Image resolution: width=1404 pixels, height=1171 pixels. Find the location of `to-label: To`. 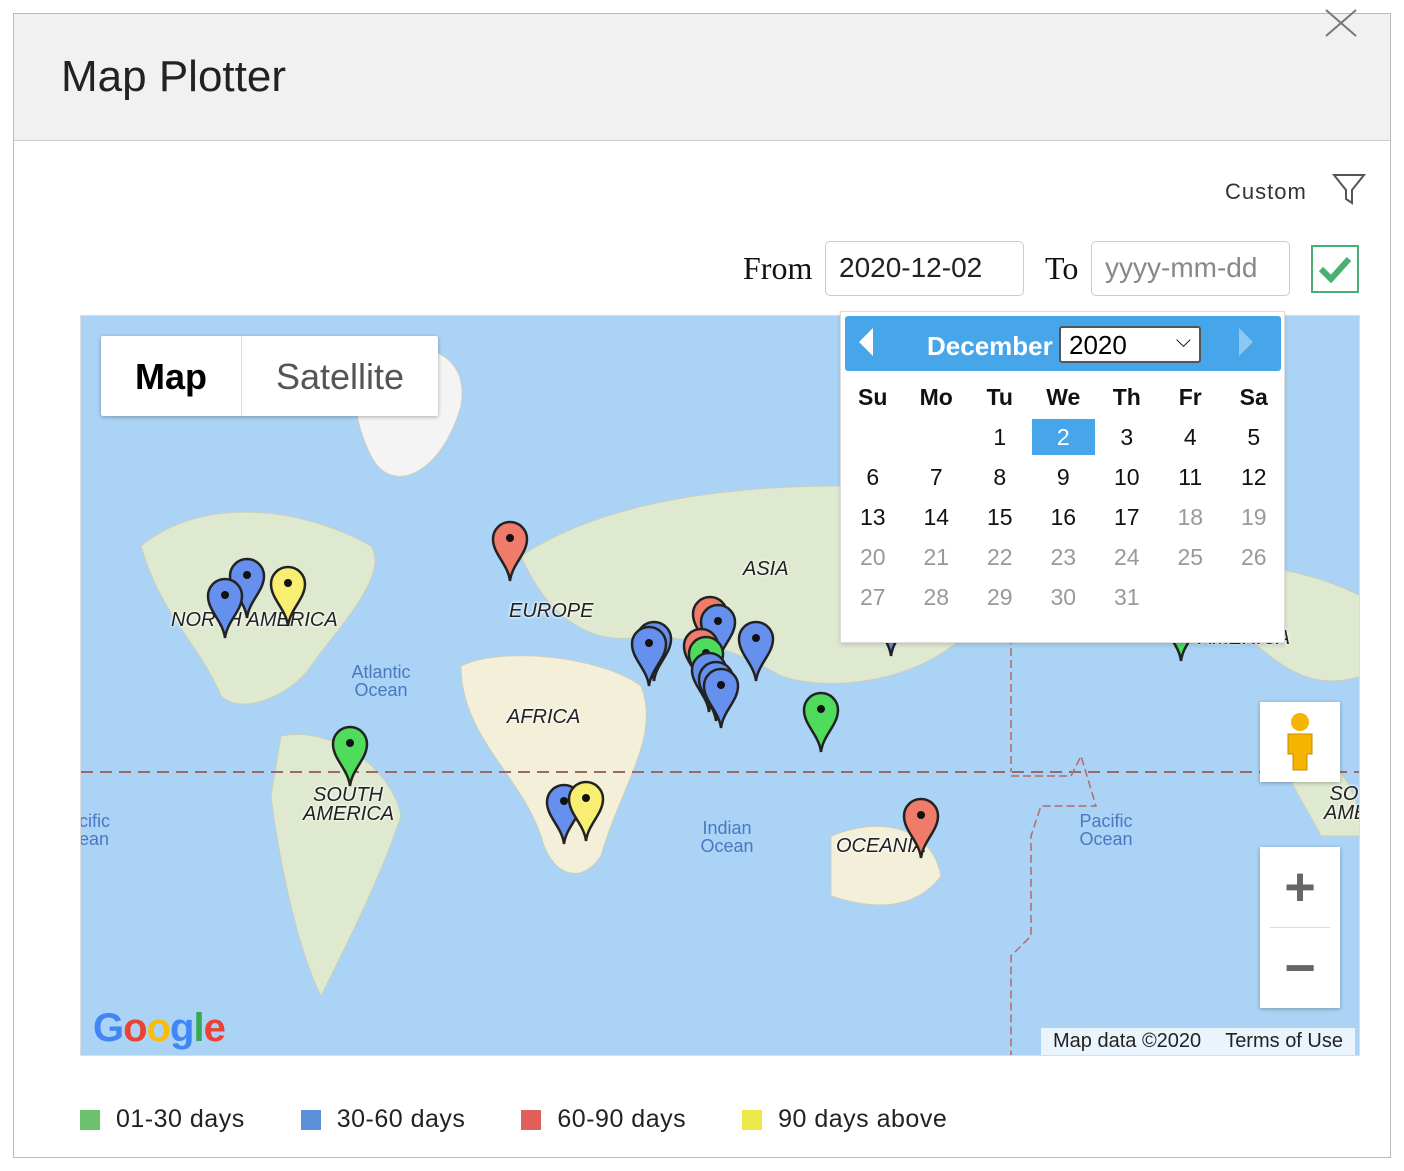

to-label: To is located at coordinates (1062, 268).